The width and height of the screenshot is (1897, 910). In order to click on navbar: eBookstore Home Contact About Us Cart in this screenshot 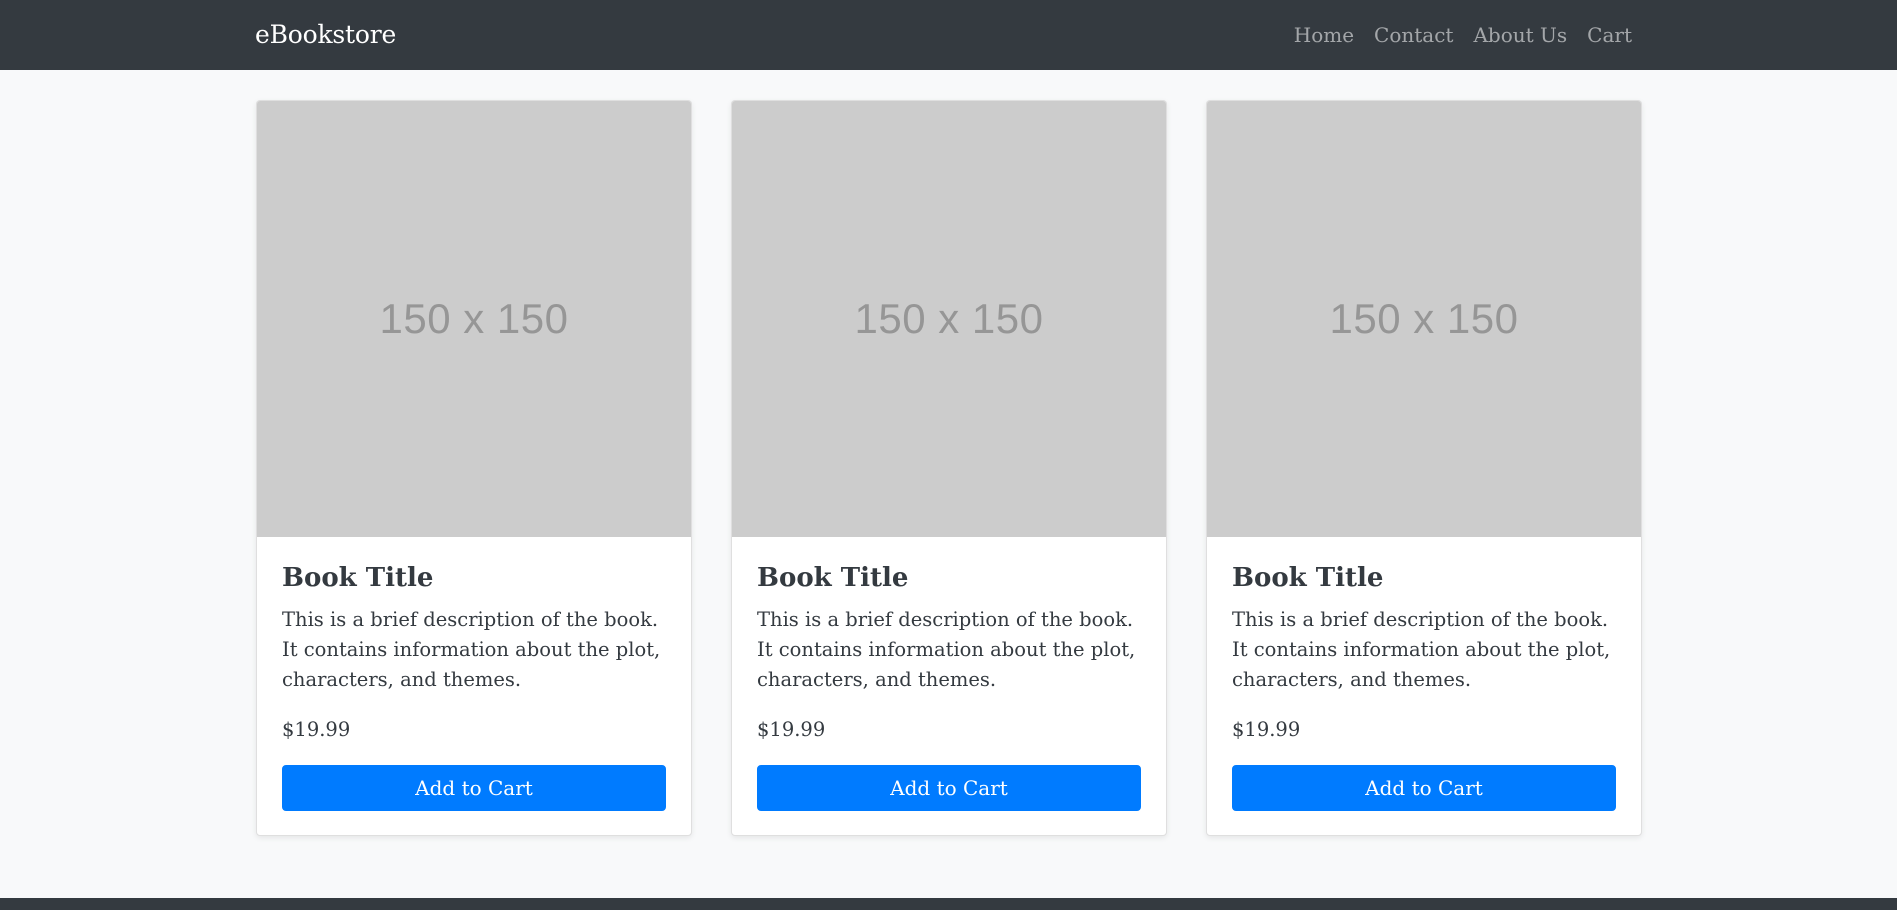, I will do `click(948, 35)`.